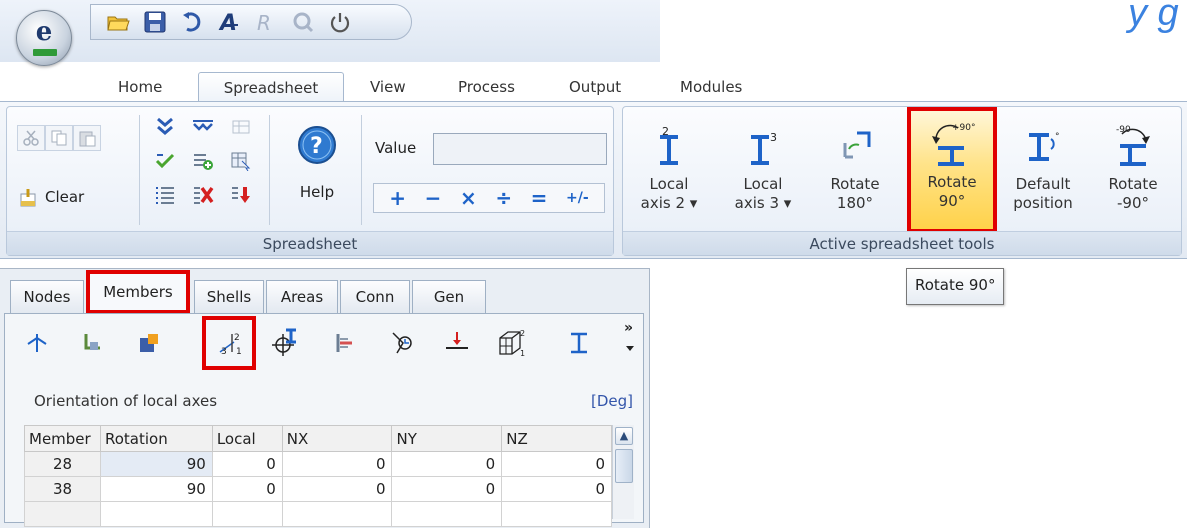 The width and height of the screenshot is (1187, 528). Describe the element at coordinates (165, 127) in the screenshot. I see `move-down-icon` at that location.